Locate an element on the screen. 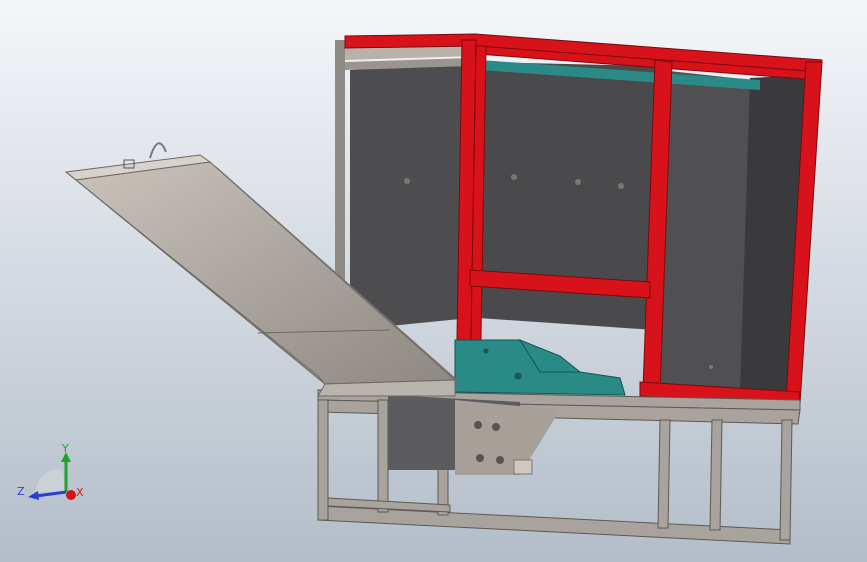  y-axis-label: Y is located at coordinates (65, 448).